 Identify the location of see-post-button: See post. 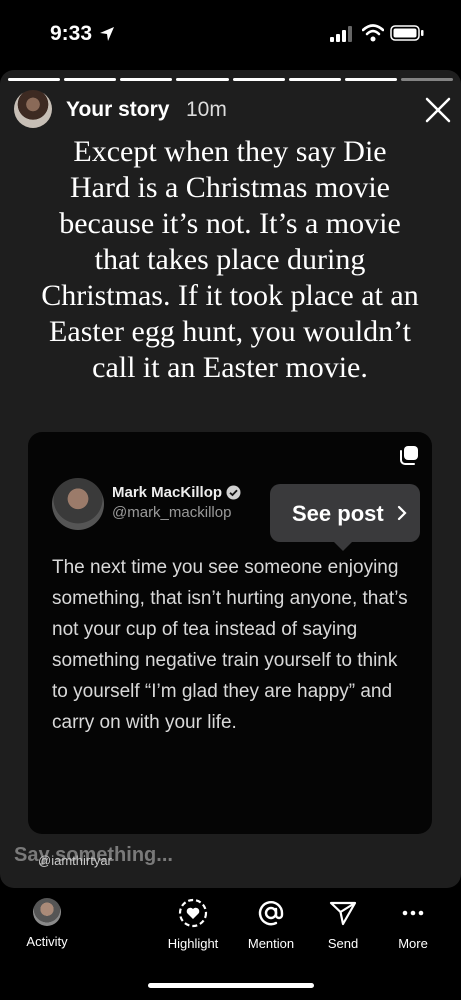
(345, 517).